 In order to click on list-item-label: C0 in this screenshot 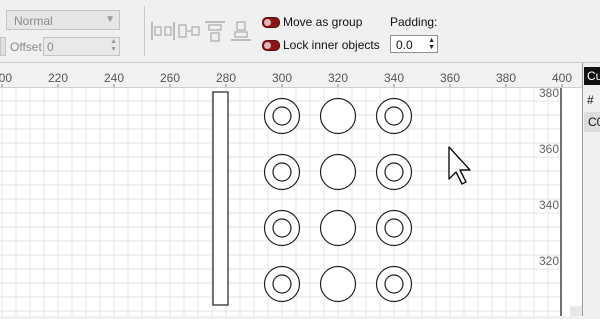, I will do `click(594, 122)`.